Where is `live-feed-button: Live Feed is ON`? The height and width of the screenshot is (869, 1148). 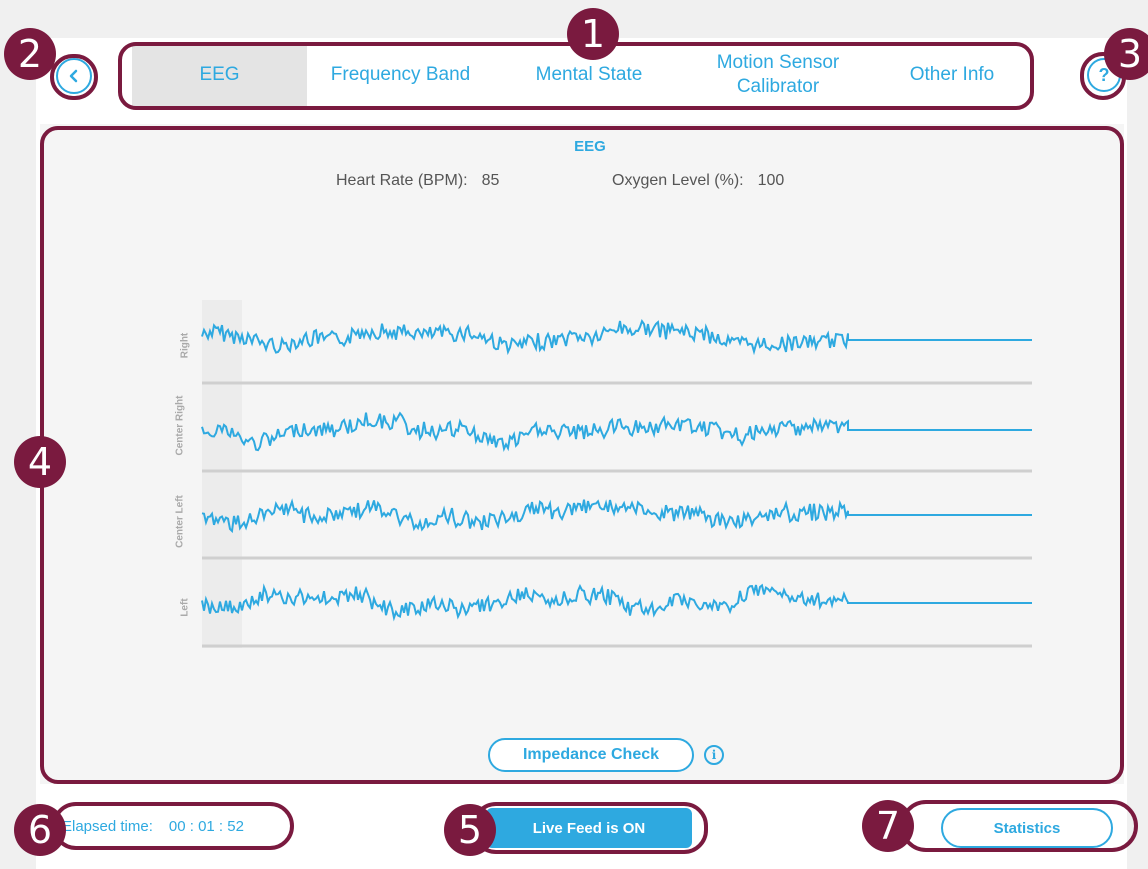 live-feed-button: Live Feed is ON is located at coordinates (589, 828).